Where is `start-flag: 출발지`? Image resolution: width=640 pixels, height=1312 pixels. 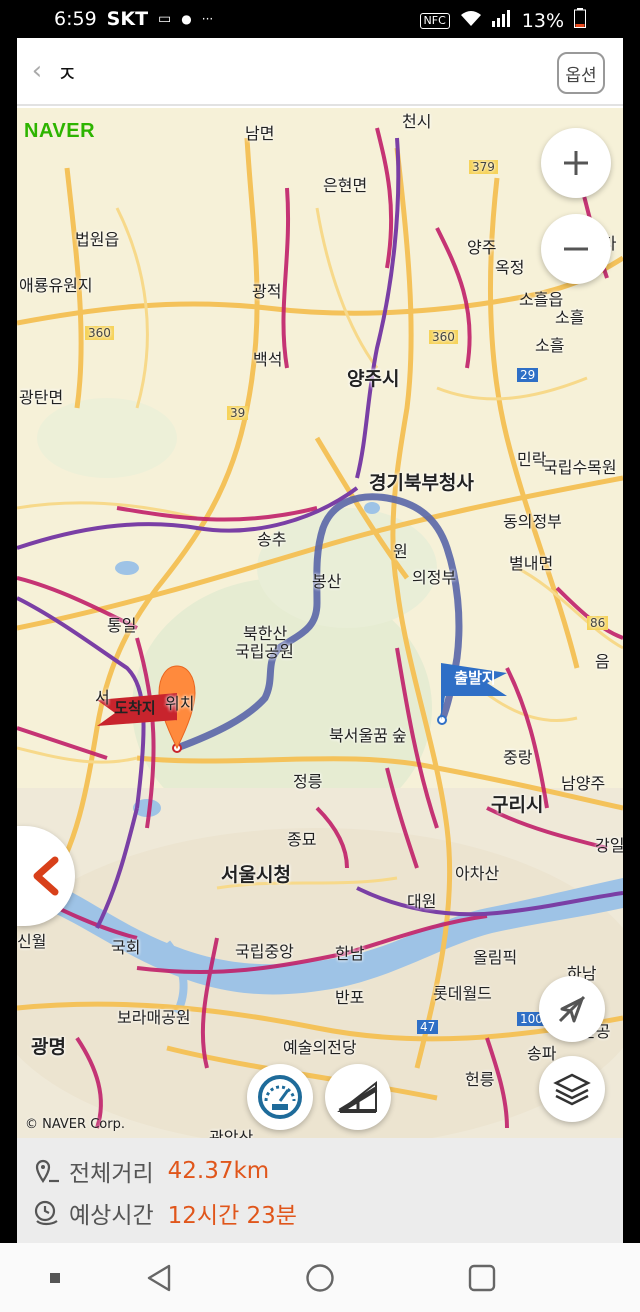 start-flag: 출발지 is located at coordinates (475, 677).